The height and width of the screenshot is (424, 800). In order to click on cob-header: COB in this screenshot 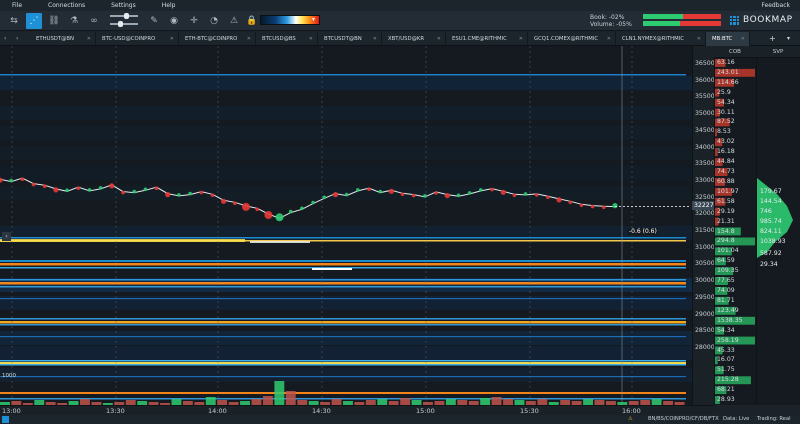, I will do `click(735, 52)`.